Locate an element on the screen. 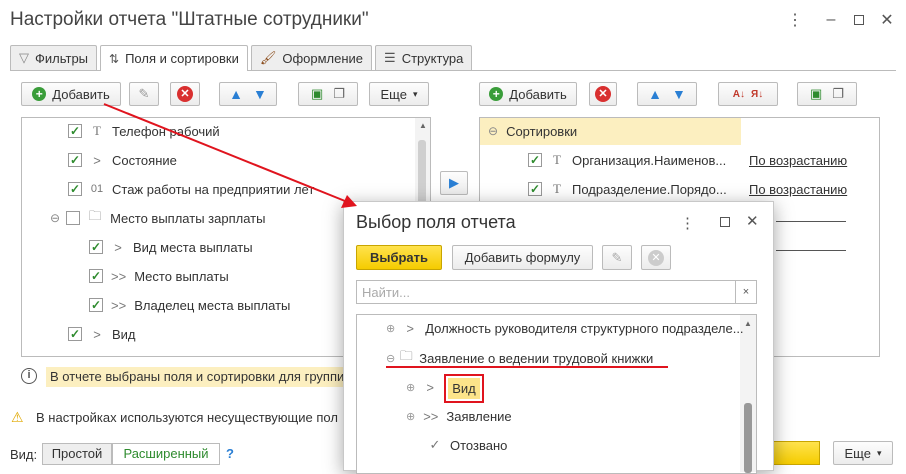 The height and width of the screenshot is (474, 906). tab-fields-sort: ⇅ Поля и сортировки is located at coordinates (174, 58).